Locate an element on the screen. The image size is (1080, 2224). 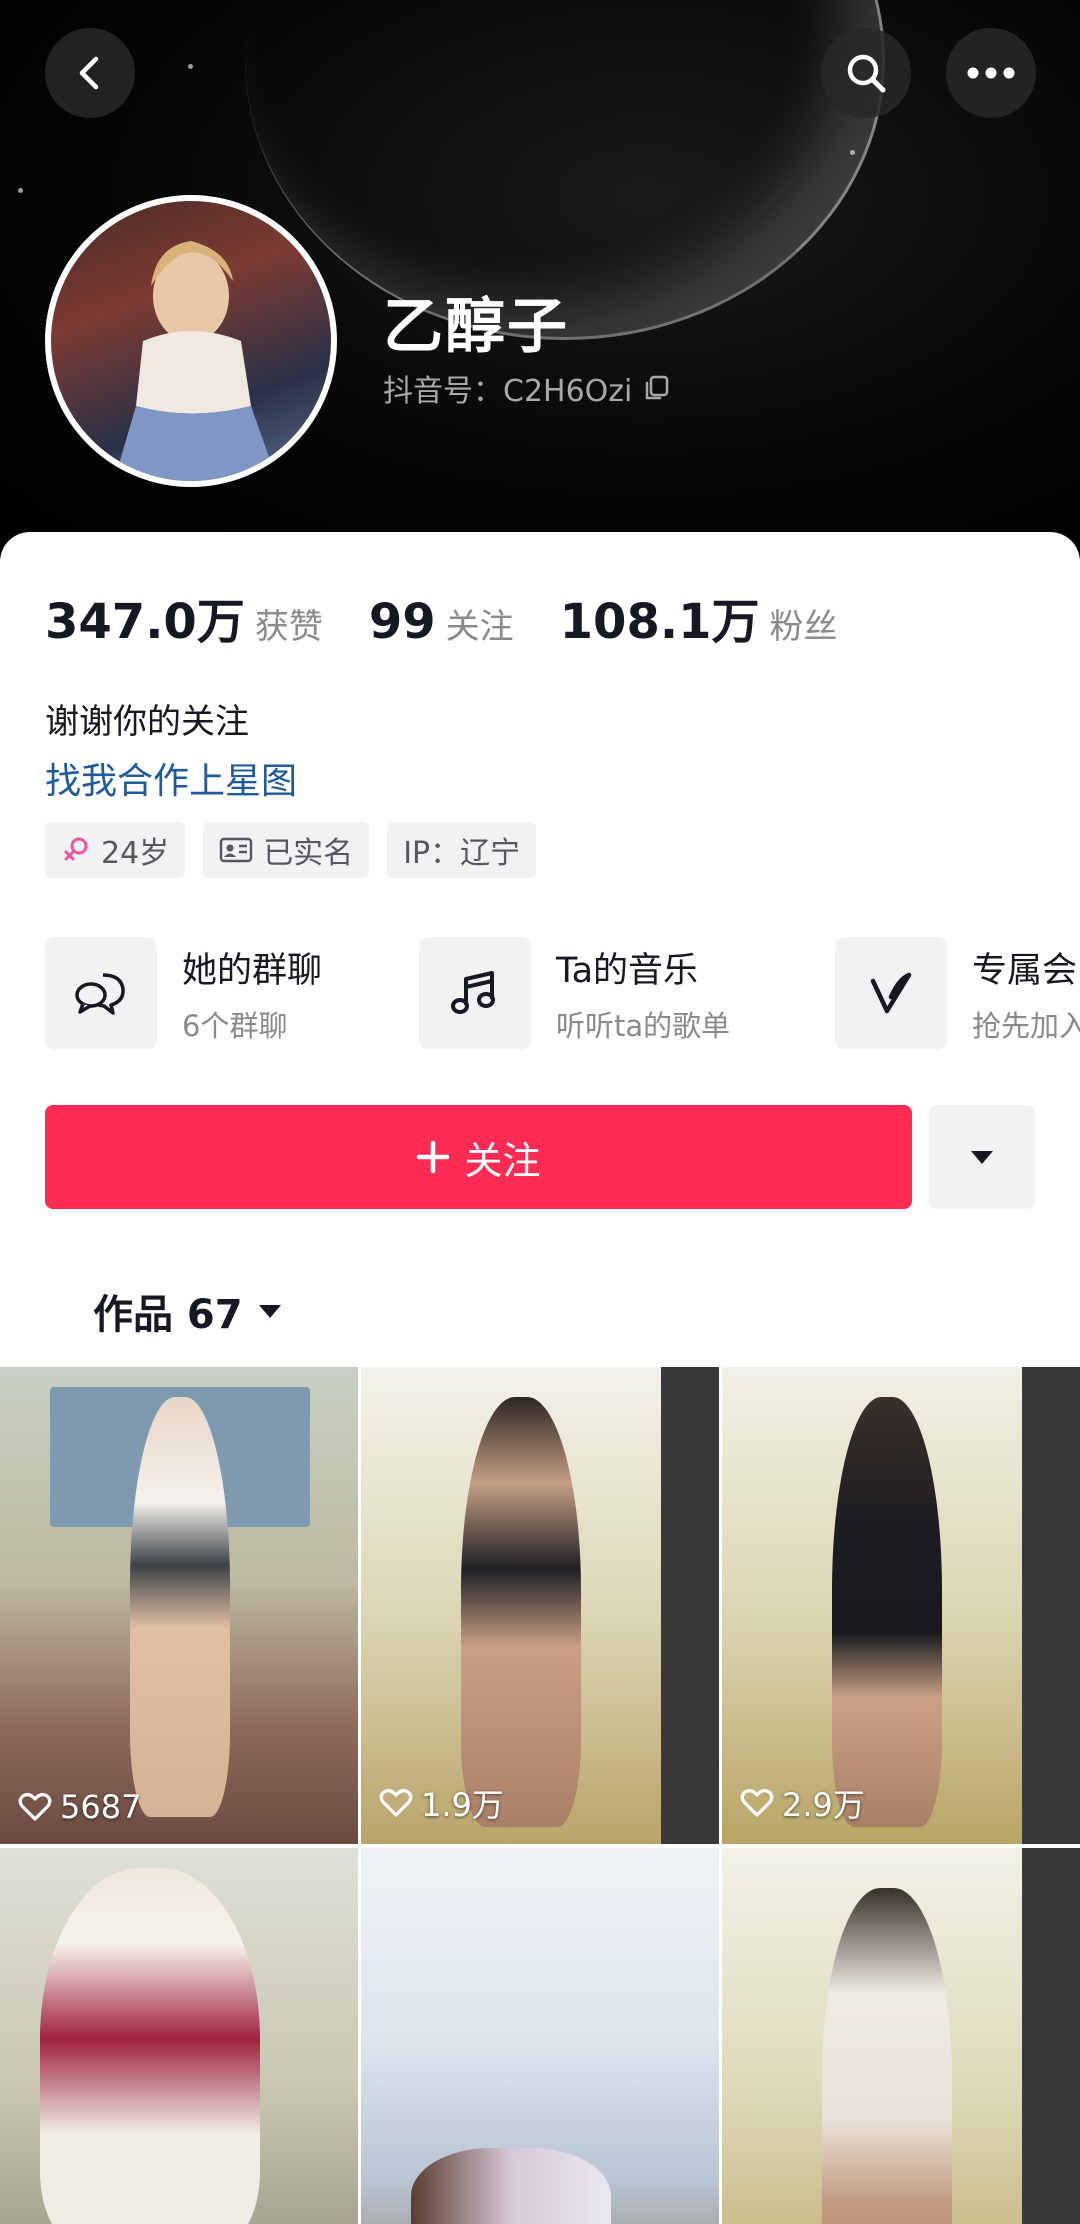
works-tab-label: 作品 67 is located at coordinates (168, 1315).